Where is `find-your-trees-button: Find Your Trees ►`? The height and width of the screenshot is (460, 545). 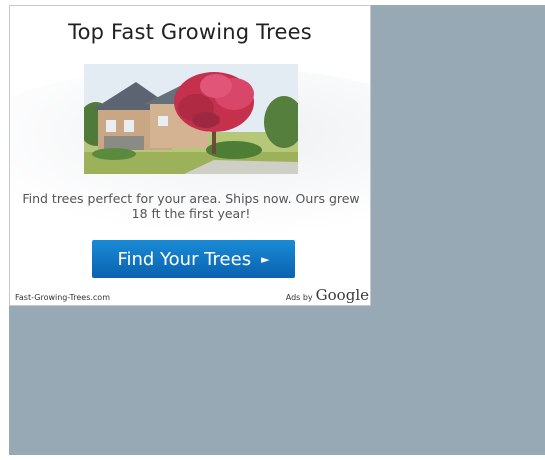 find-your-trees-button: Find Your Trees ► is located at coordinates (193, 259).